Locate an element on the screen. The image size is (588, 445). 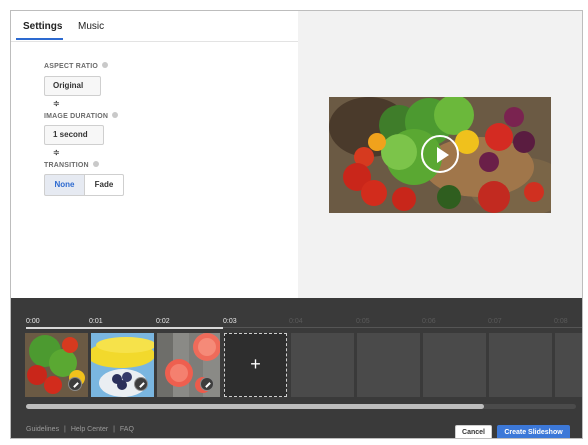
tab-bar: Settings Music is located at coordinates (154, 26).